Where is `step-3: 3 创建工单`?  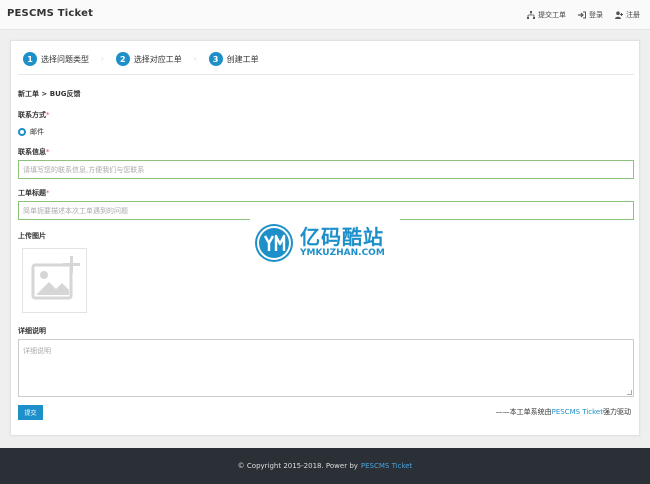 step-3: 3 创建工单 is located at coordinates (233, 59).